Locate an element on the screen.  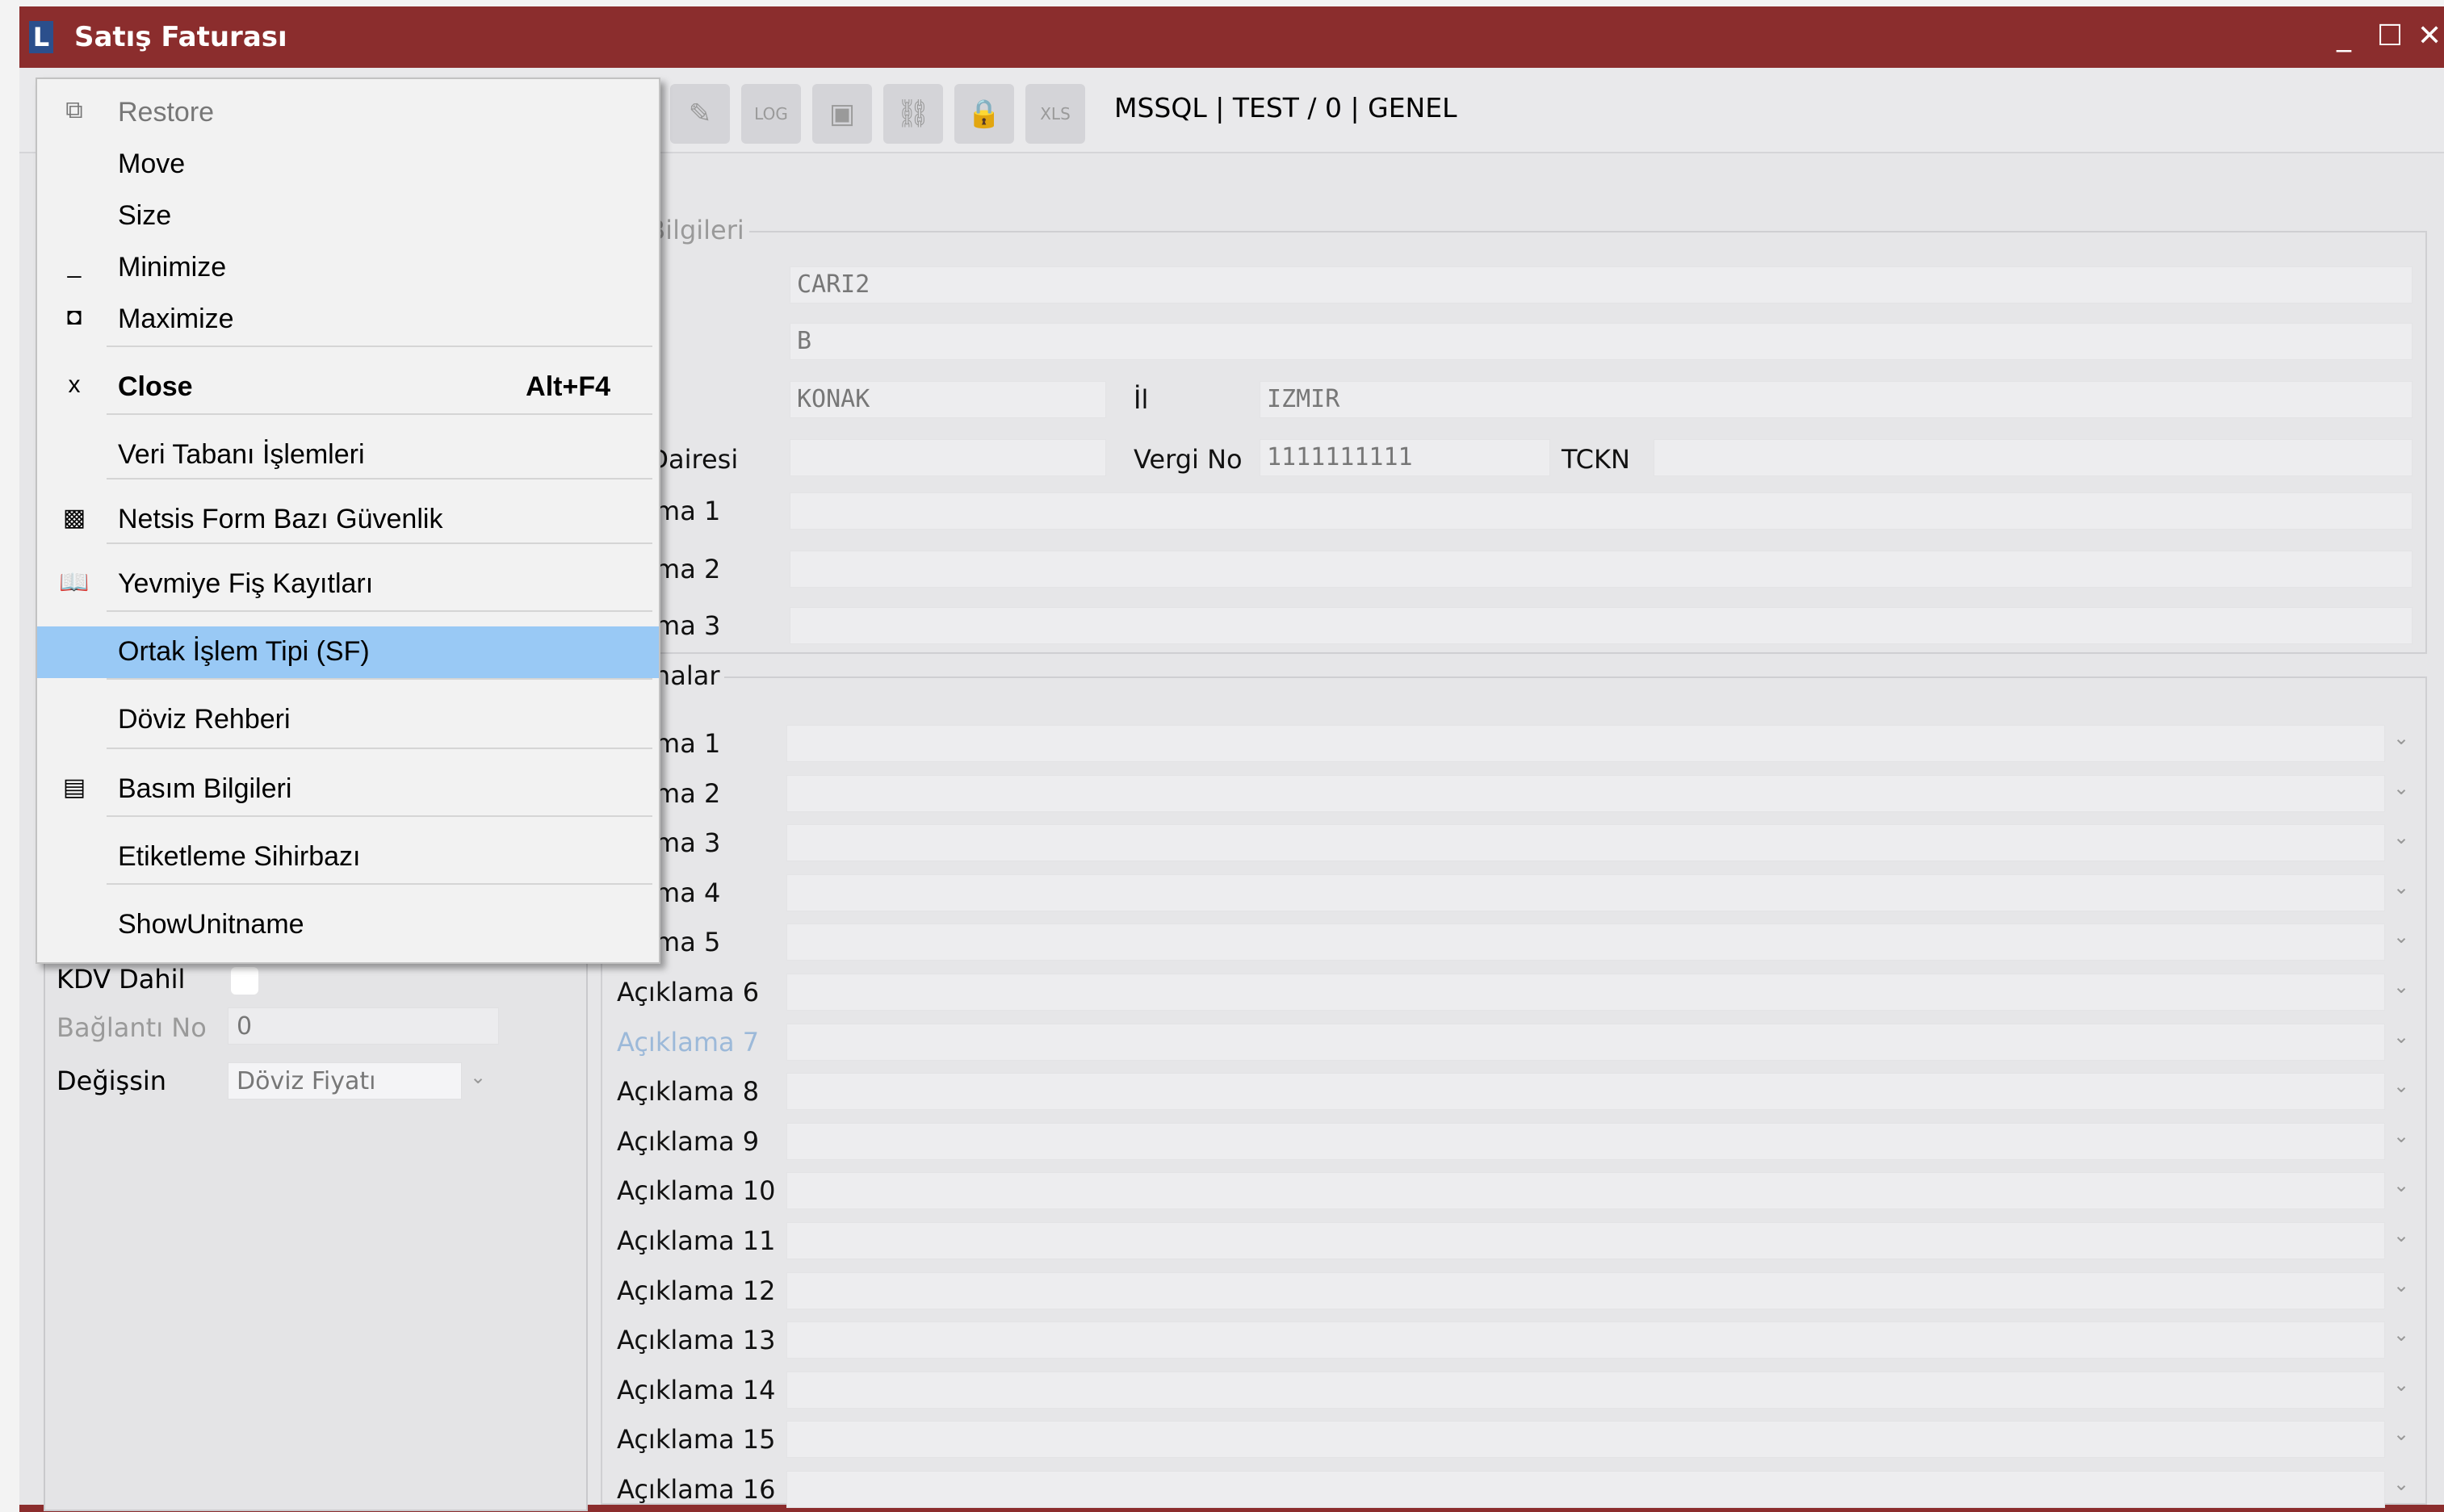
link-icon: ⛓ is located at coordinates (913, 114).